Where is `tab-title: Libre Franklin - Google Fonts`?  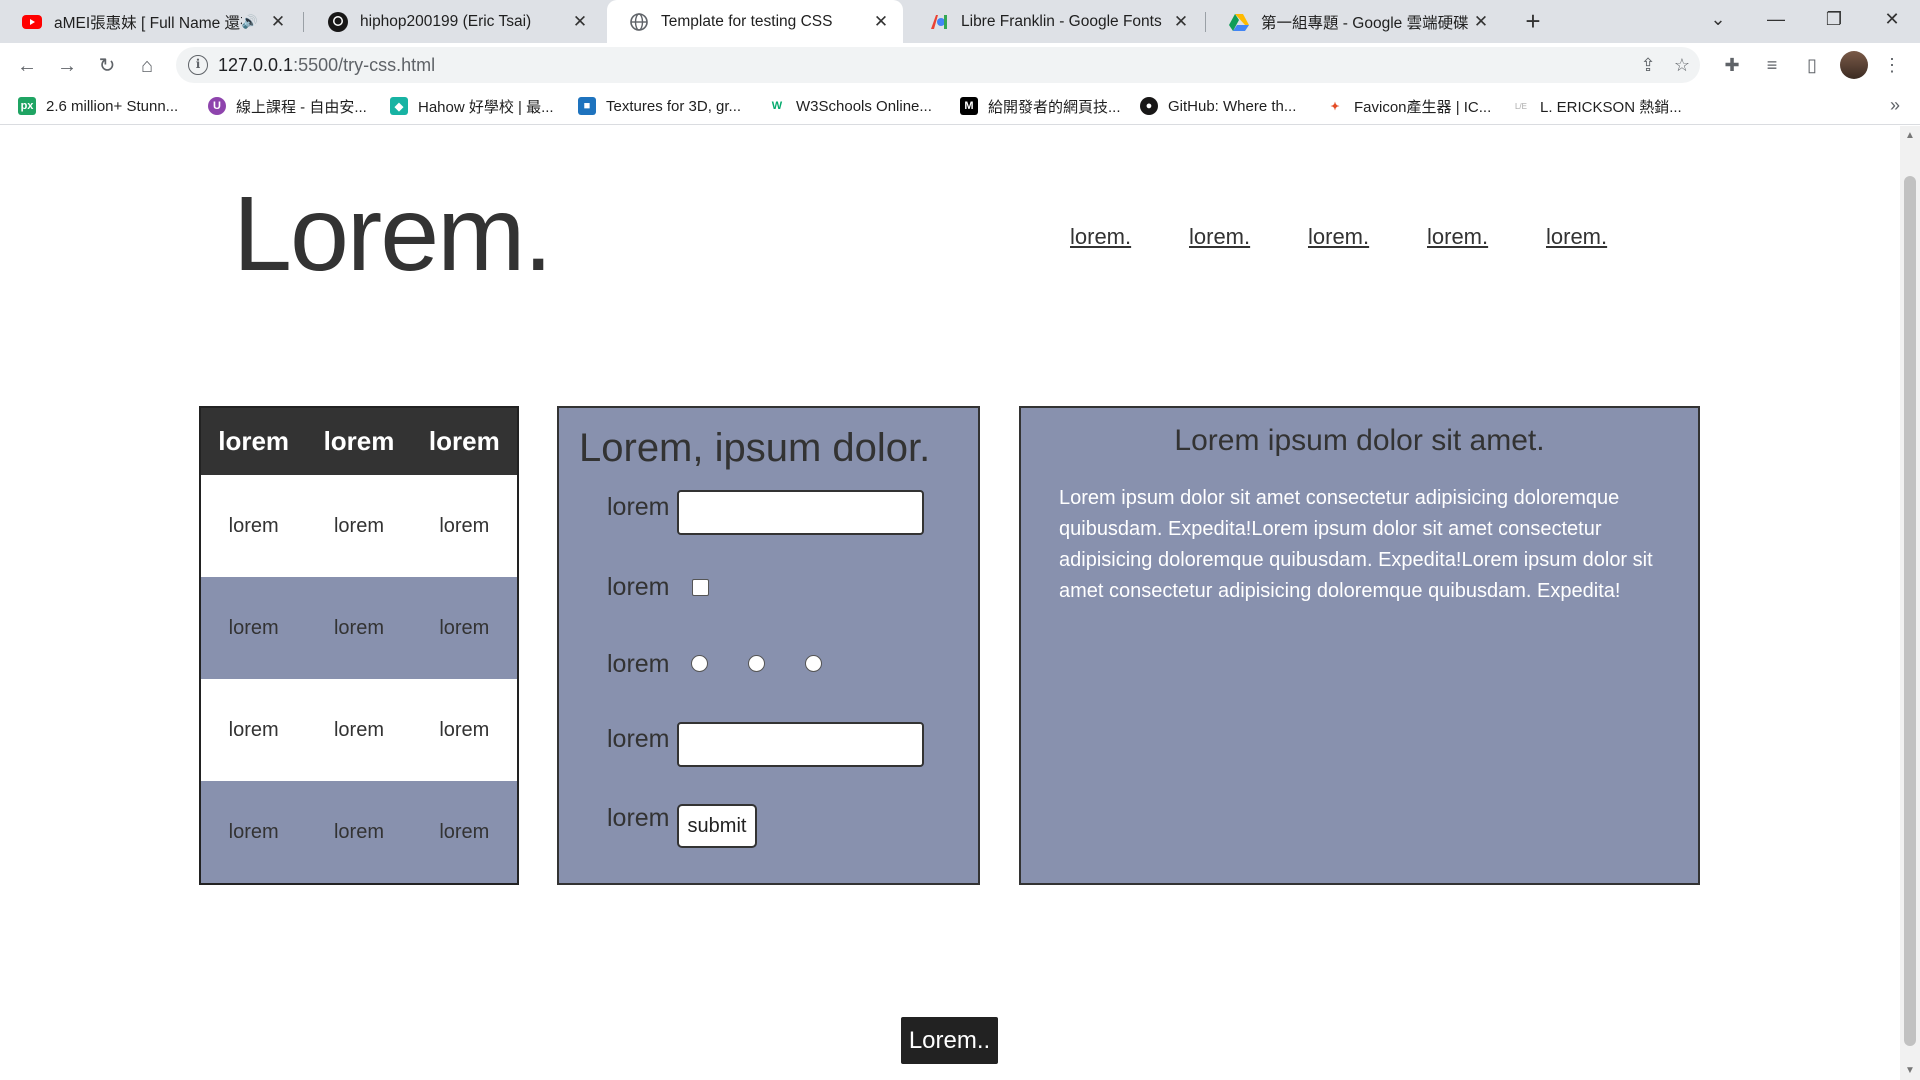 tab-title: Libre Franklin - Google Fonts is located at coordinates (1061, 21).